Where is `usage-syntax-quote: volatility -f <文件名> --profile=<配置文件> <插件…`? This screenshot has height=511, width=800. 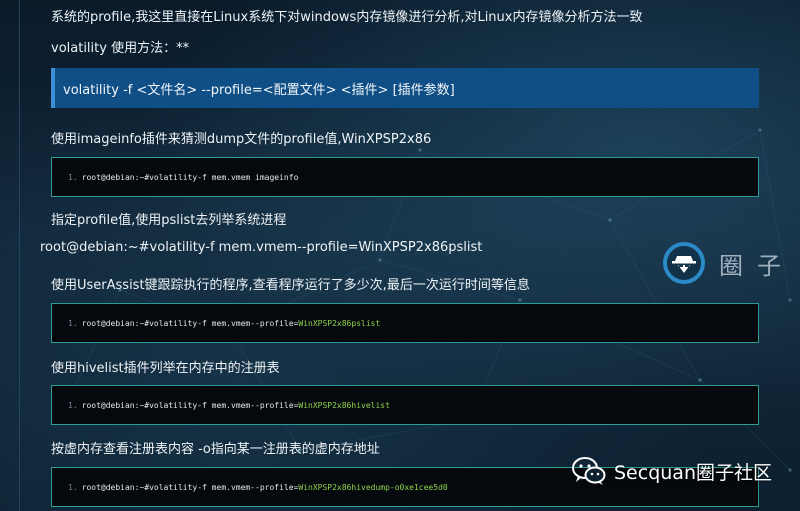 usage-syntax-quote: volatility -f <文件名> --profile=<配置文件> <插件… is located at coordinates (405, 88).